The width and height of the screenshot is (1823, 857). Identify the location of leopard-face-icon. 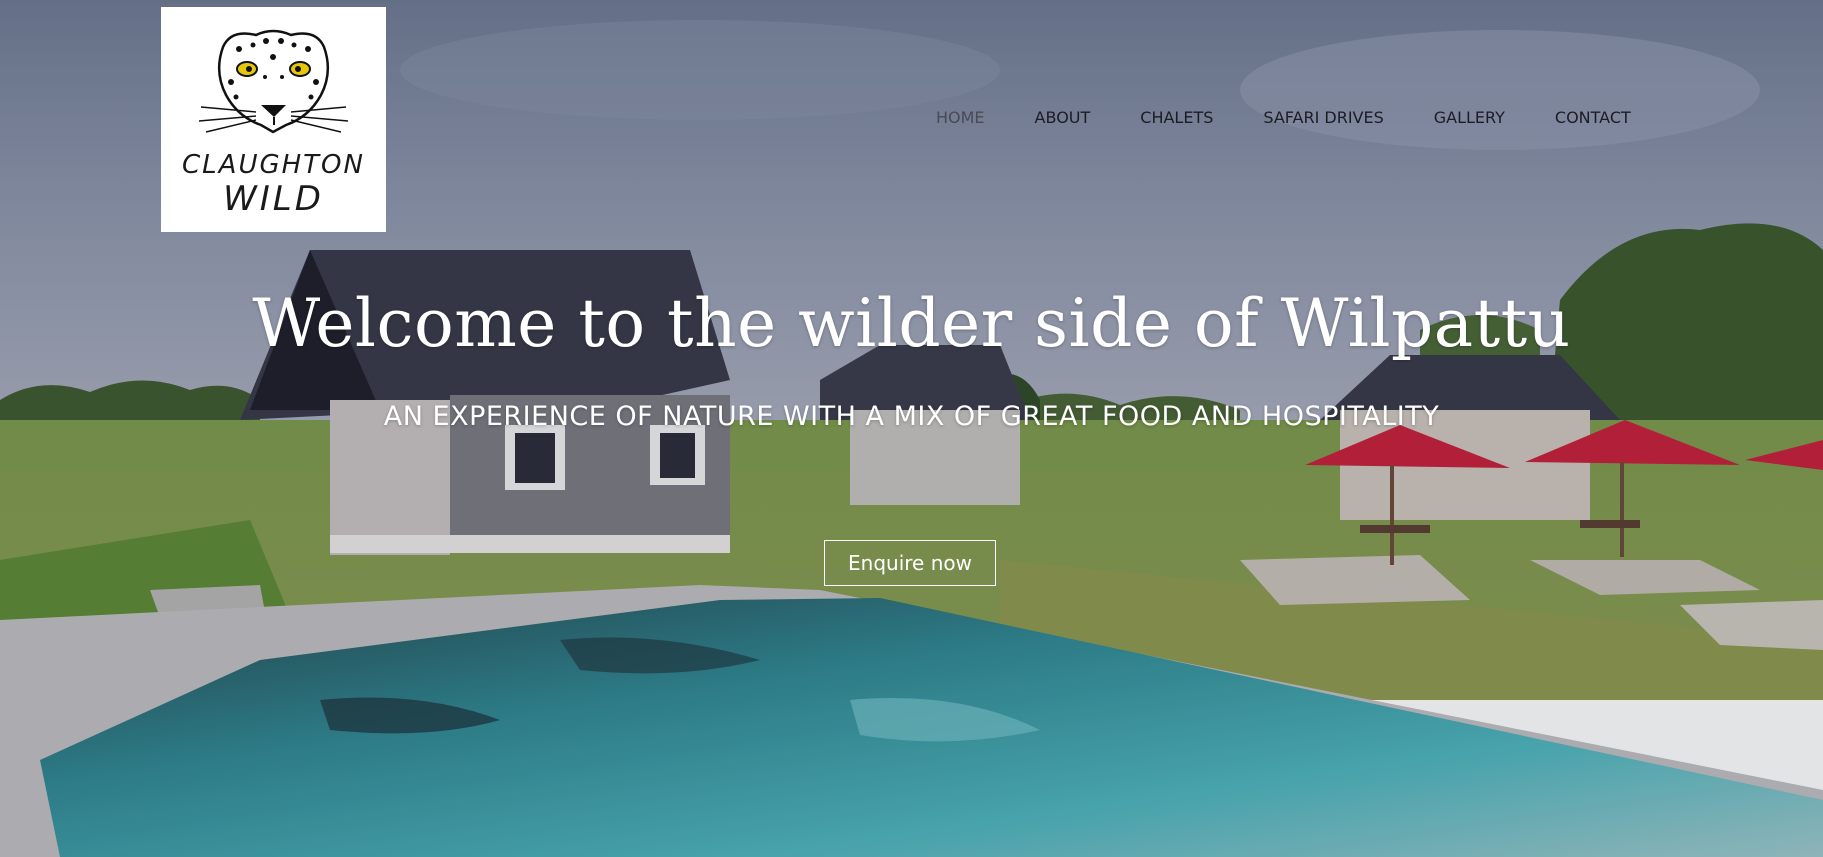
(273, 81).